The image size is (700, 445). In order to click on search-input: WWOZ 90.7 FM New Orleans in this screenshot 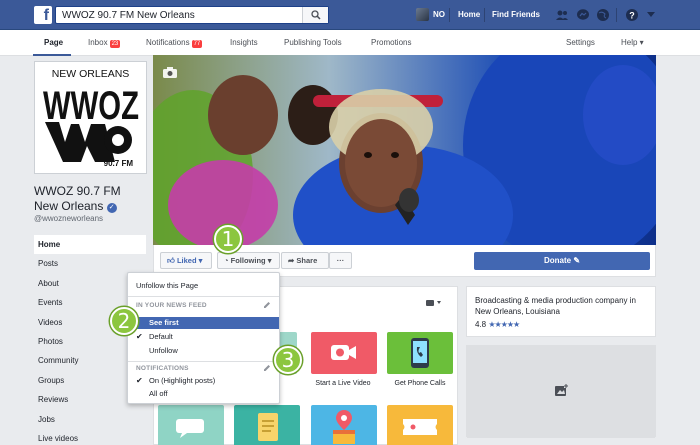, I will do `click(128, 15)`.